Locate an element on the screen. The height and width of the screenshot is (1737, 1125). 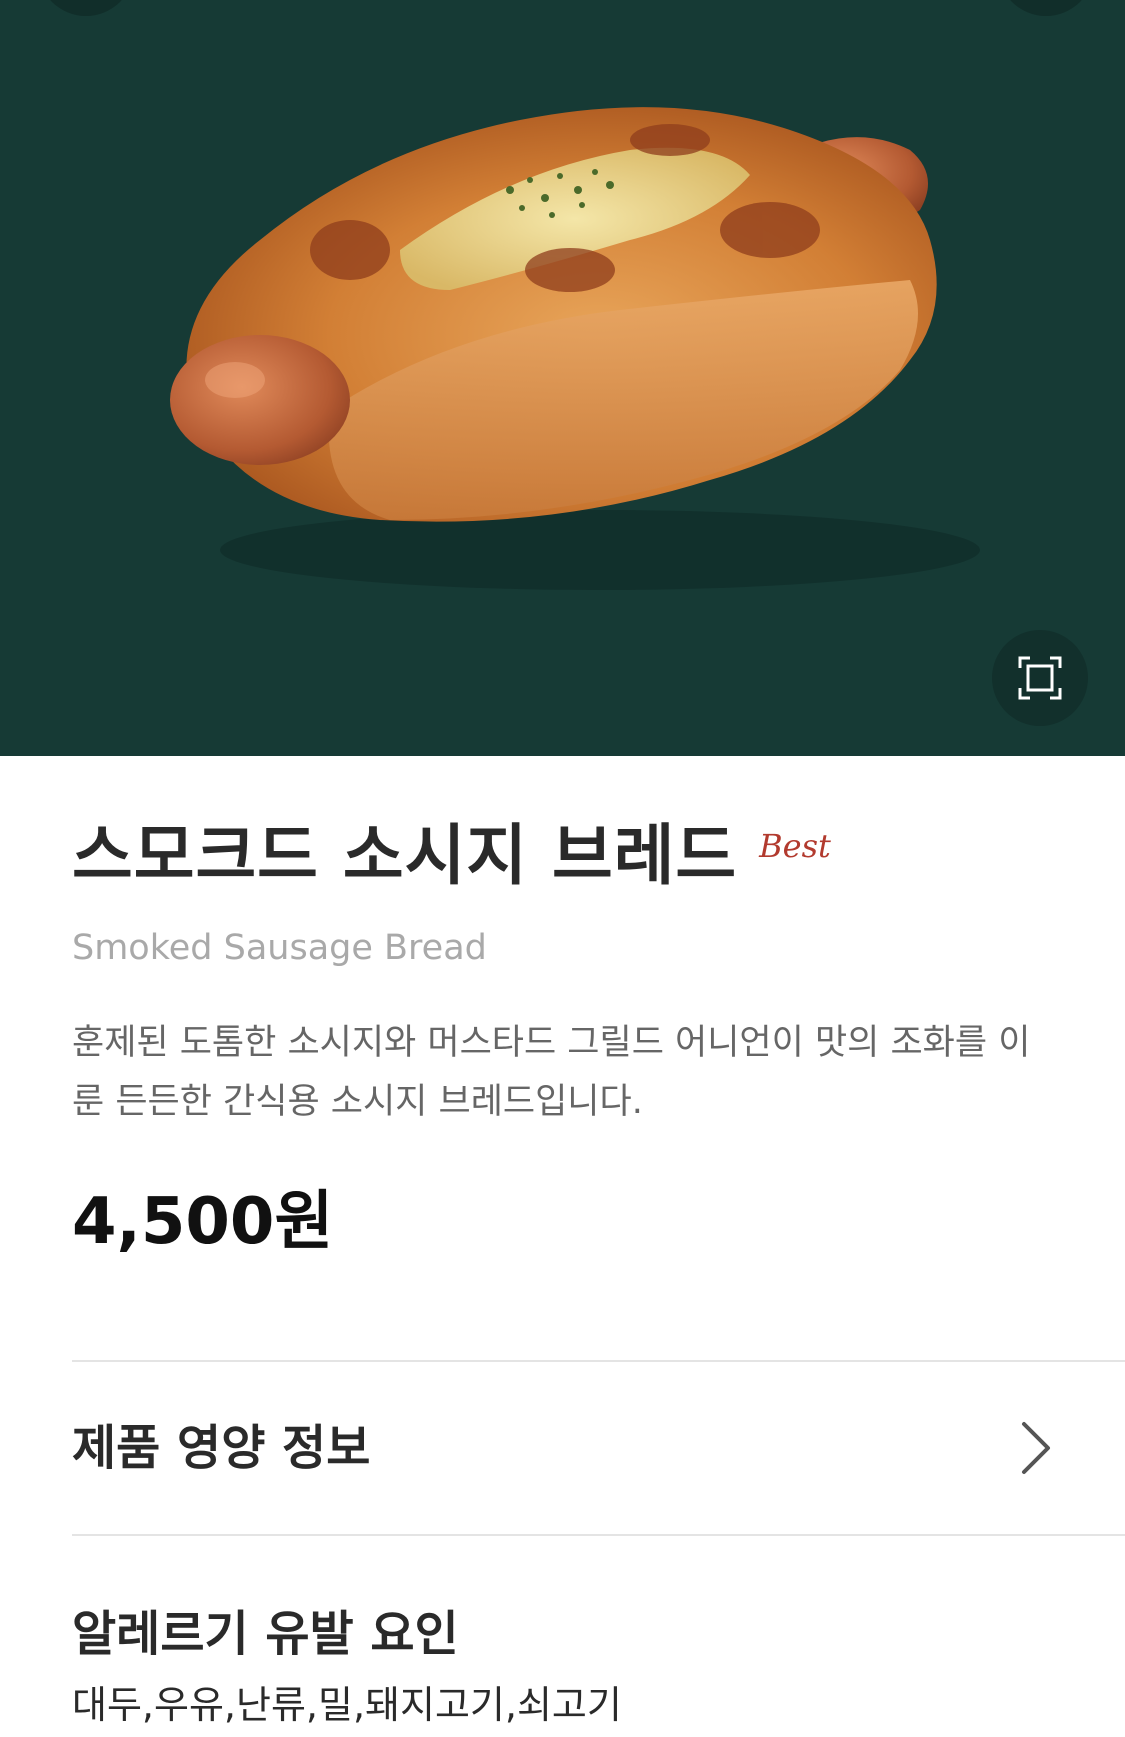
product-price: 4,500원 is located at coordinates (203, 1222).